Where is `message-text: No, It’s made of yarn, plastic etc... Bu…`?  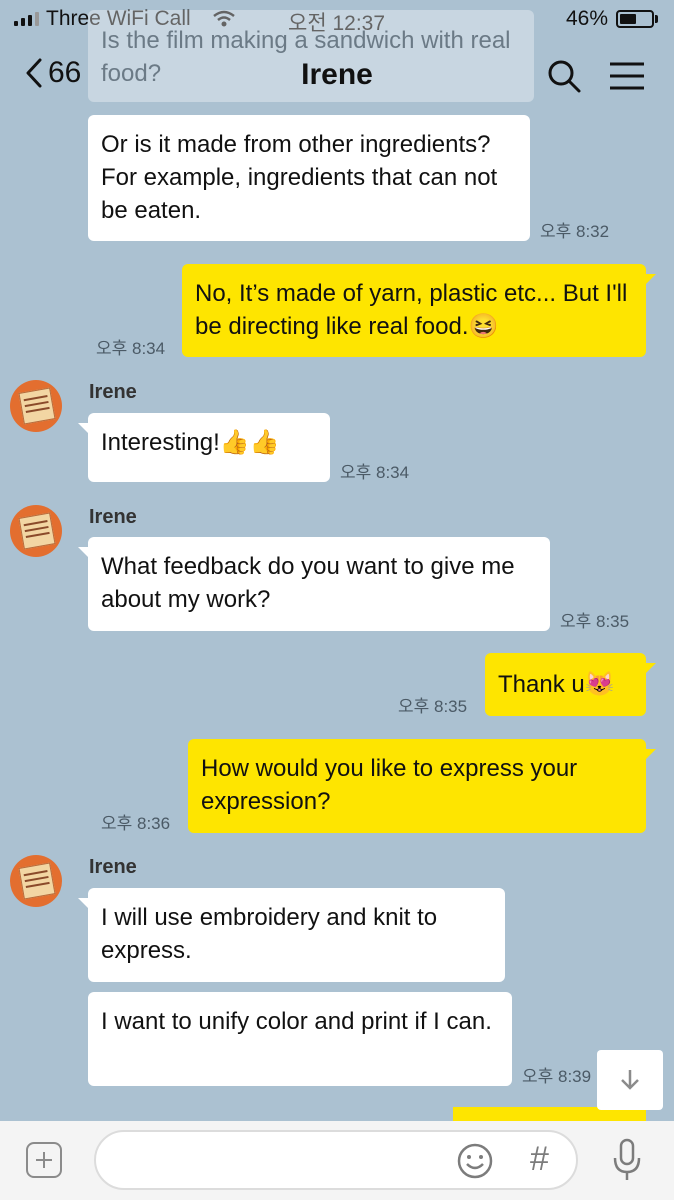
message-text: No, It’s made of yarn, plastic etc... Bu… is located at coordinates (411, 310).